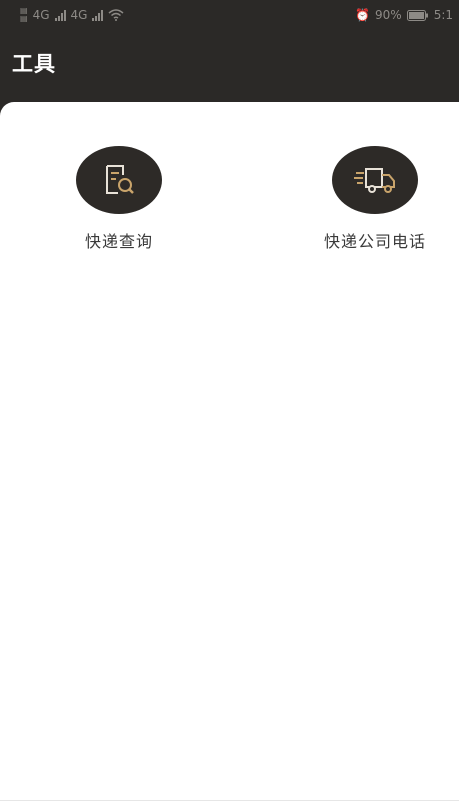 This screenshot has width=459, height=809. I want to click on clock-time: 5:1, so click(443, 15).